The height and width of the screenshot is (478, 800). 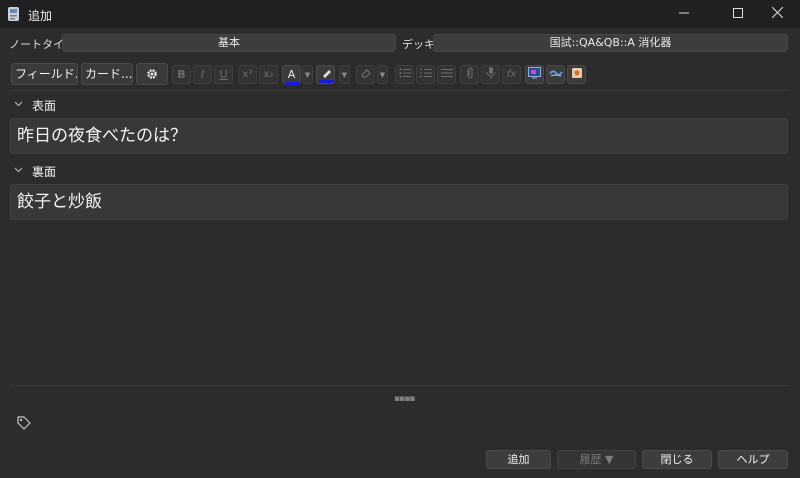 I want to click on field-label-front: 表面, so click(x=44, y=105).